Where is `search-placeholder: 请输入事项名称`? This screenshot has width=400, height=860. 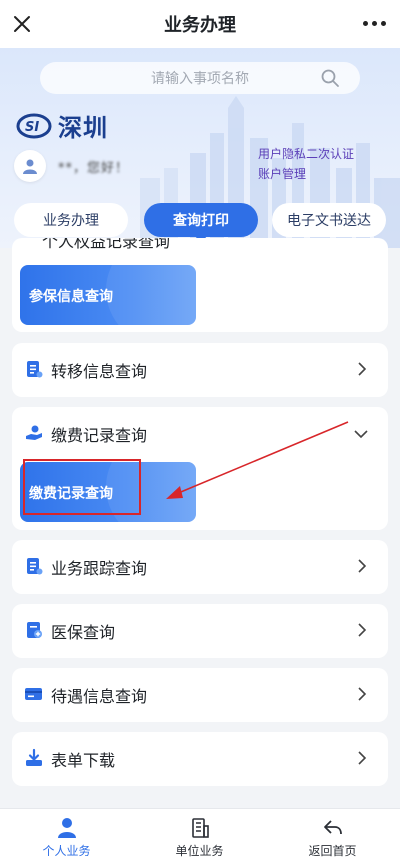 search-placeholder: 请输入事项名称 is located at coordinates (200, 79).